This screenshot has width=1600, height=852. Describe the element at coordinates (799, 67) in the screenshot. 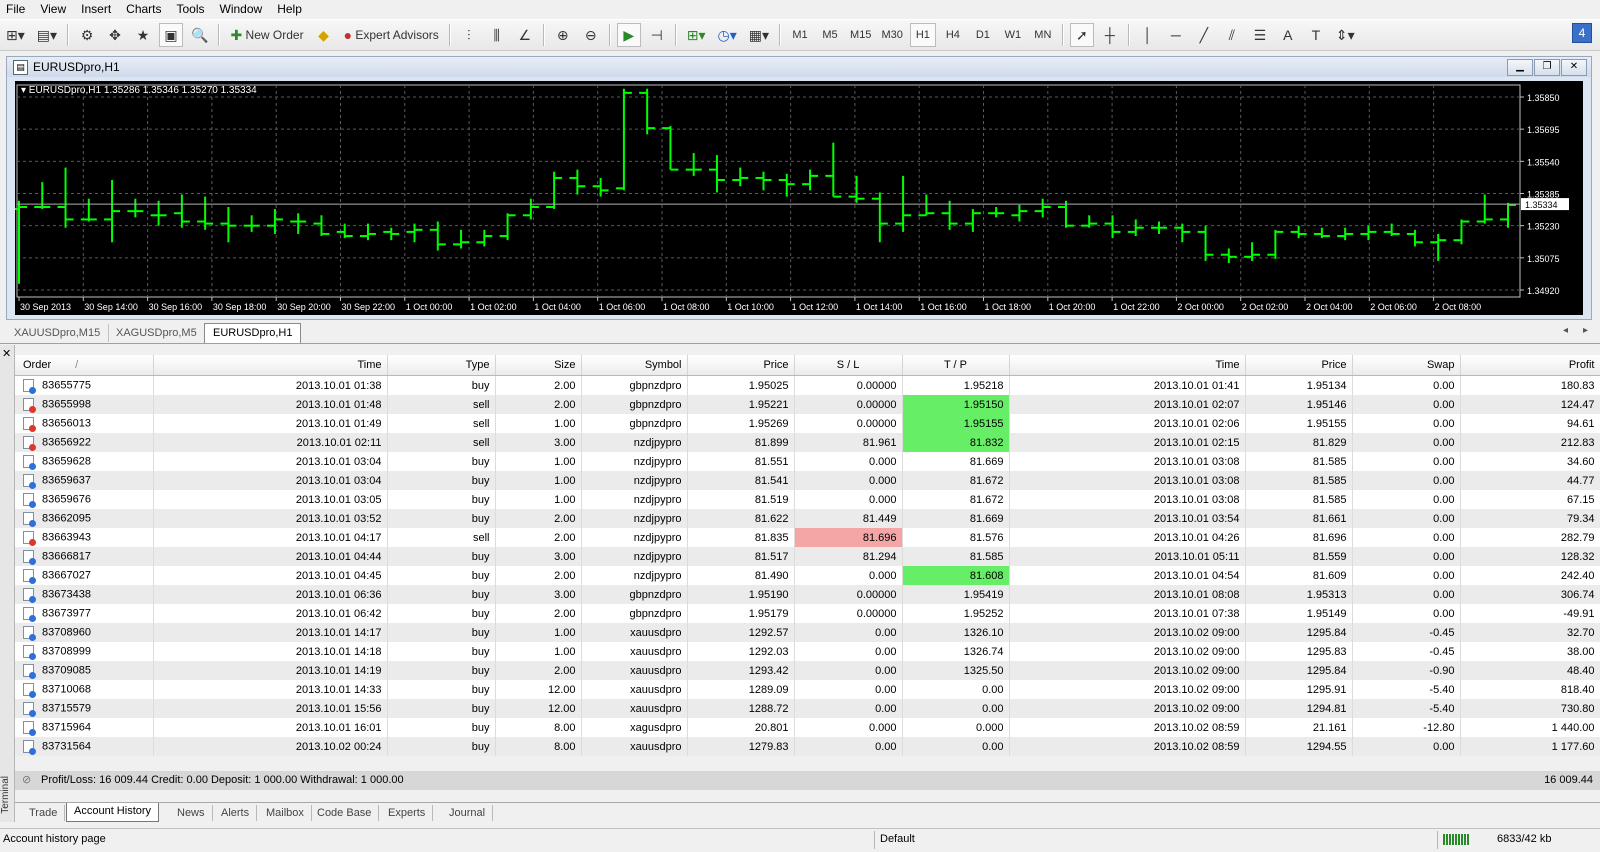

I see `chart-window-titlebar: ▤ EURUSDpro,H1 ▁ ❐ ✕` at that location.